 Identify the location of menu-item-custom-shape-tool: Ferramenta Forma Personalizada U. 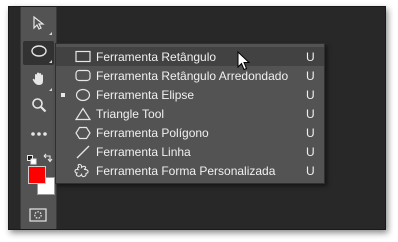
(190, 170).